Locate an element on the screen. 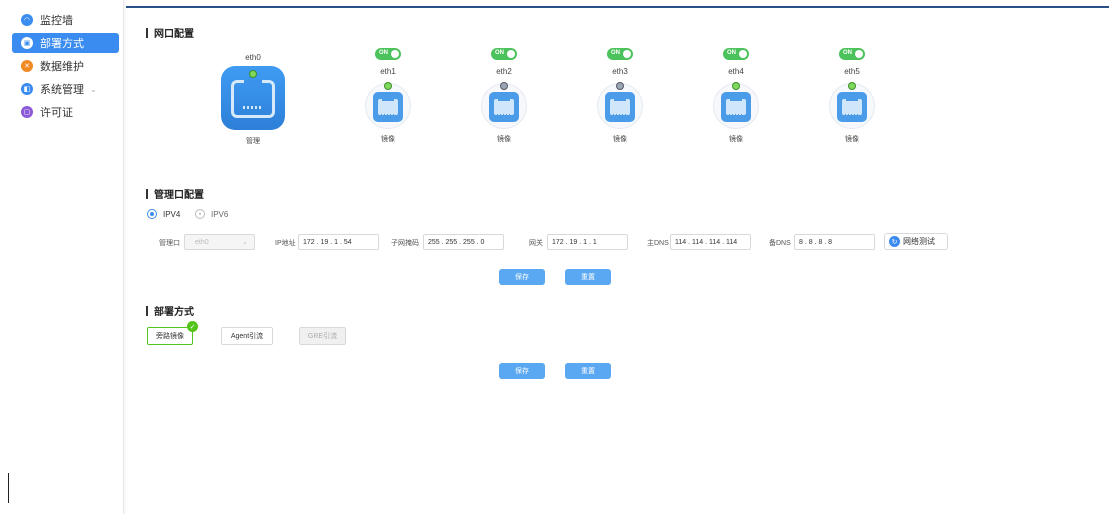 This screenshot has width=1109, height=514. toggle-eth1: ON is located at coordinates (388, 54).